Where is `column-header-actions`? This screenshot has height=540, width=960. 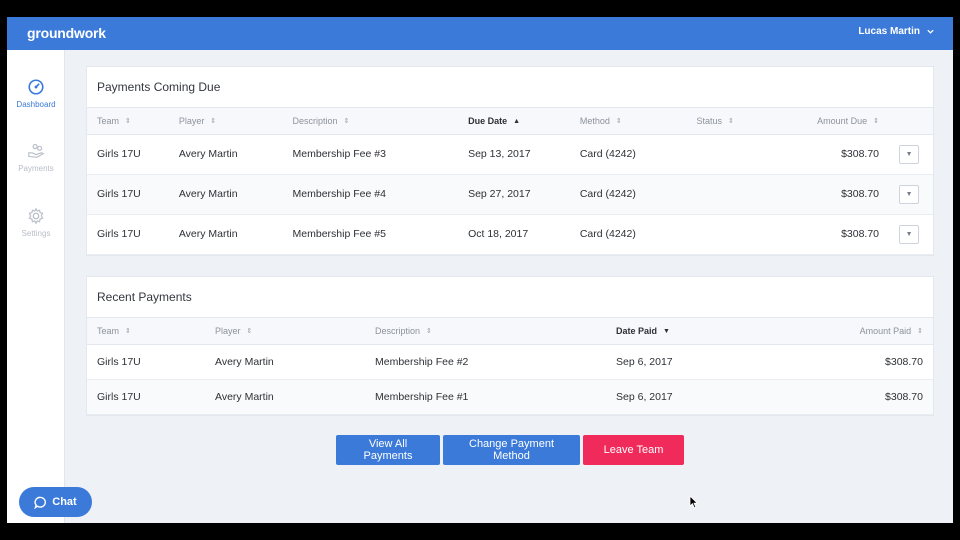
column-header-actions is located at coordinates (911, 121).